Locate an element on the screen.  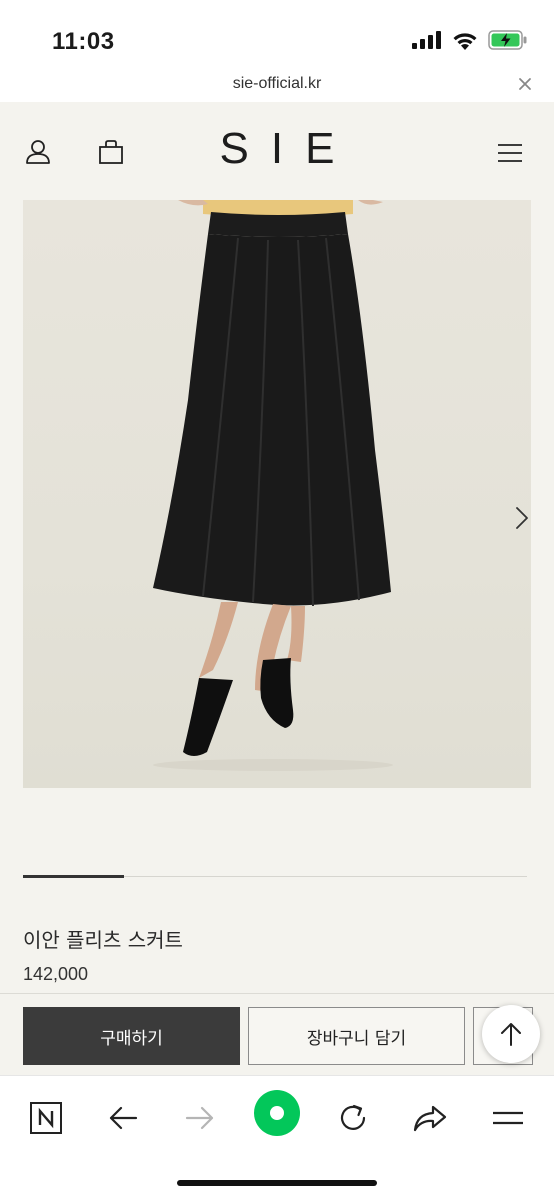
forward-arrow-icon is located at coordinates (199, 1118).